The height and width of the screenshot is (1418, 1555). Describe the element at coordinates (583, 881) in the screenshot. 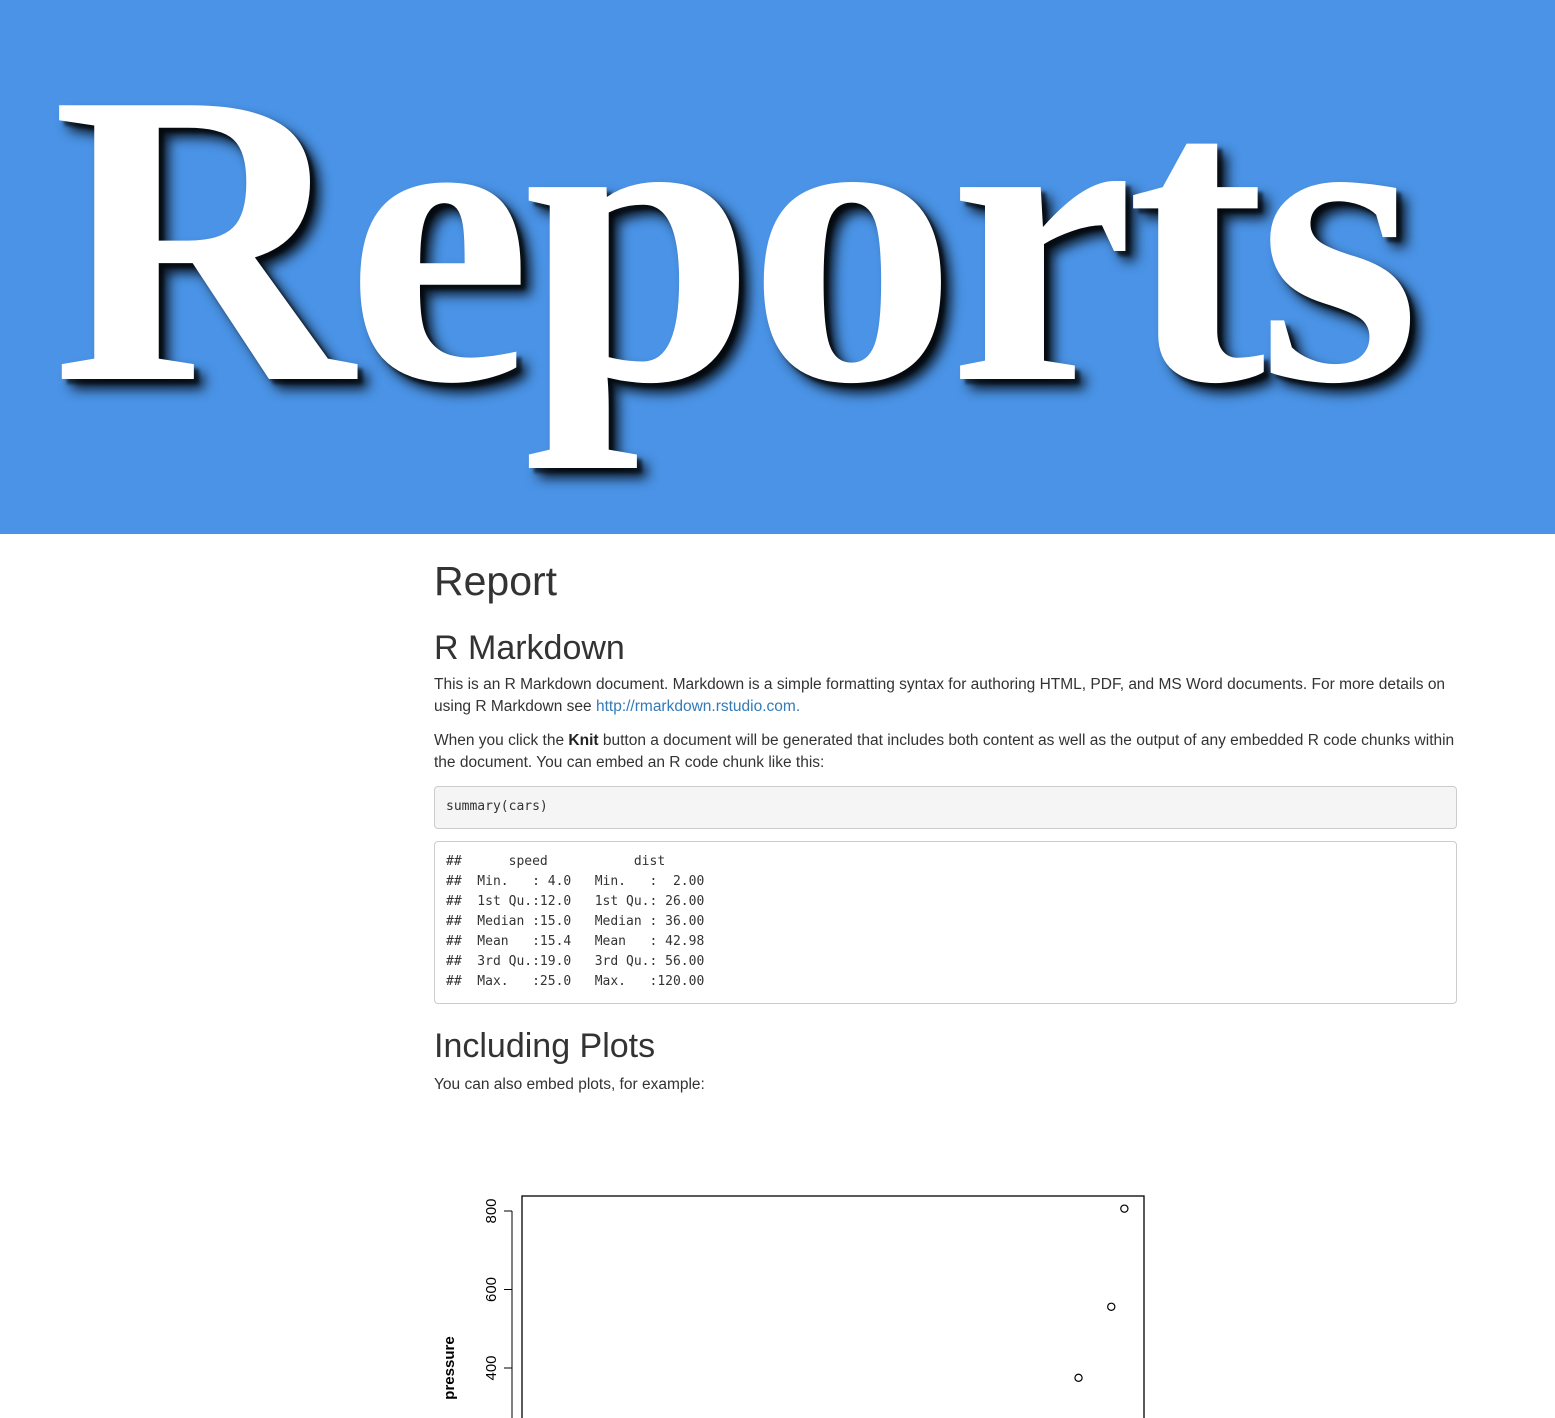

I see `output-line: ## Min. : 4.0 Min. : 2.00` at that location.